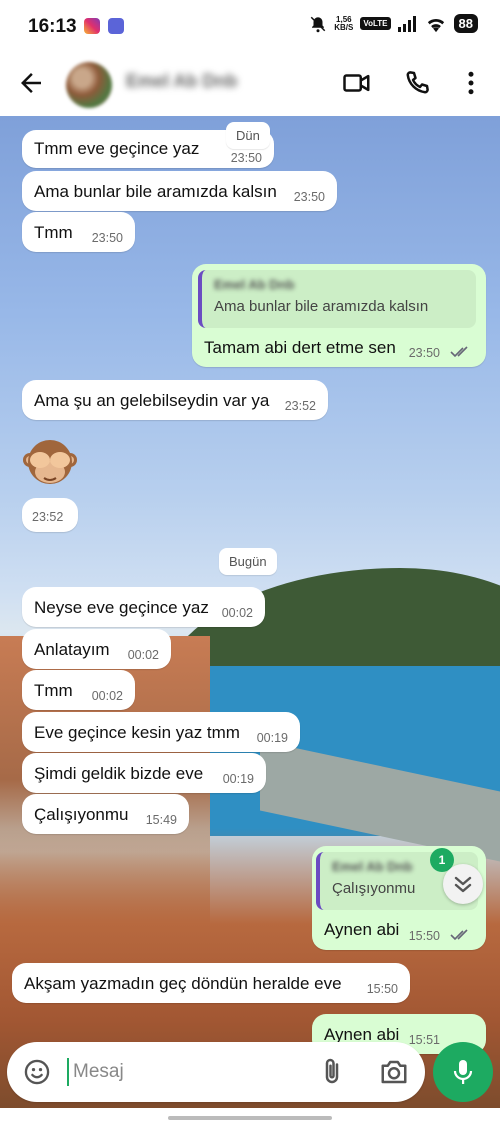 This screenshot has height=1129, width=500. I want to click on message-incoming: Neyse eve geçince yaz 00:02, so click(143, 607).